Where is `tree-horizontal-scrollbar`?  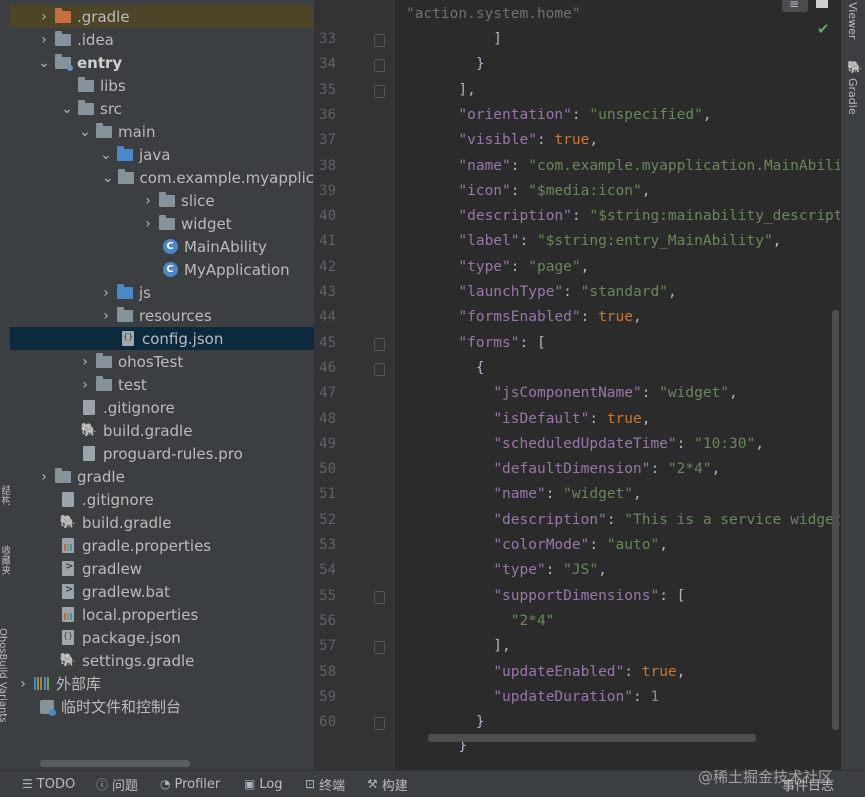 tree-horizontal-scrollbar is located at coordinates (115, 763).